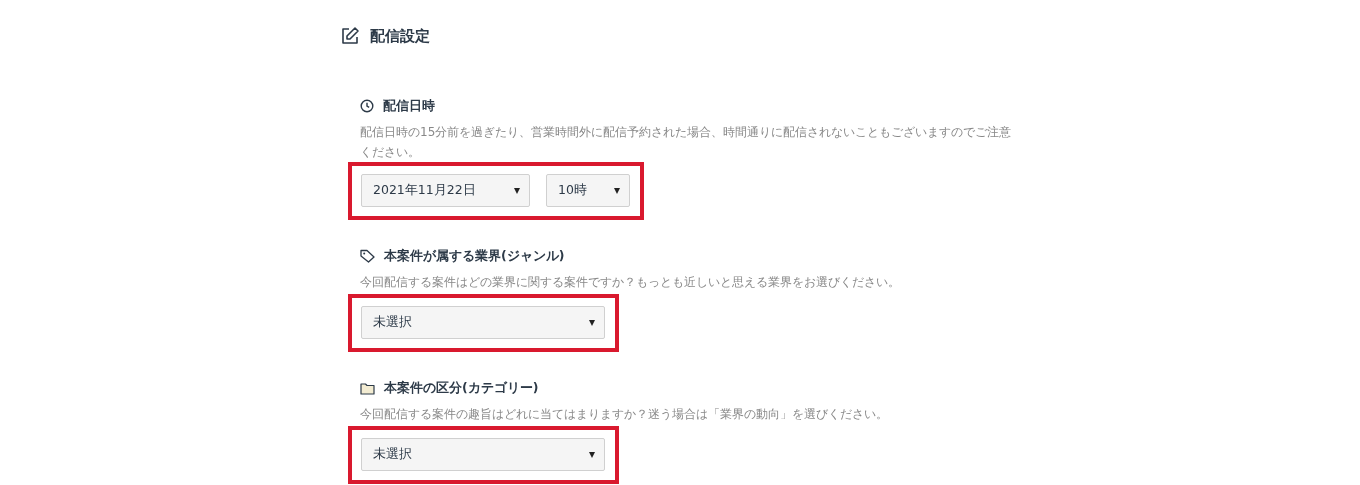 This screenshot has width=1360, height=485. Describe the element at coordinates (686, 142) in the screenshot. I see `section-description: 配信日時の15分前を過ぎたり、営業時間外に配信予約された場合、時間通りに配信されないこともございますのでご注意ください。` at that location.